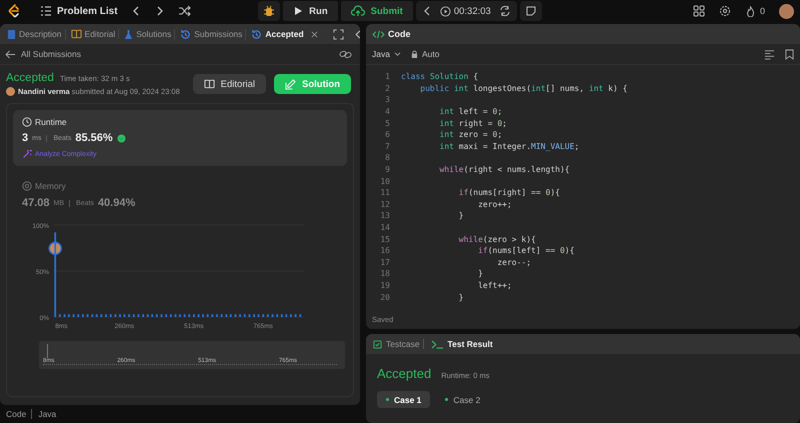  Describe the element at coordinates (384, 273) in the screenshot. I see `line-number: 18` at that location.